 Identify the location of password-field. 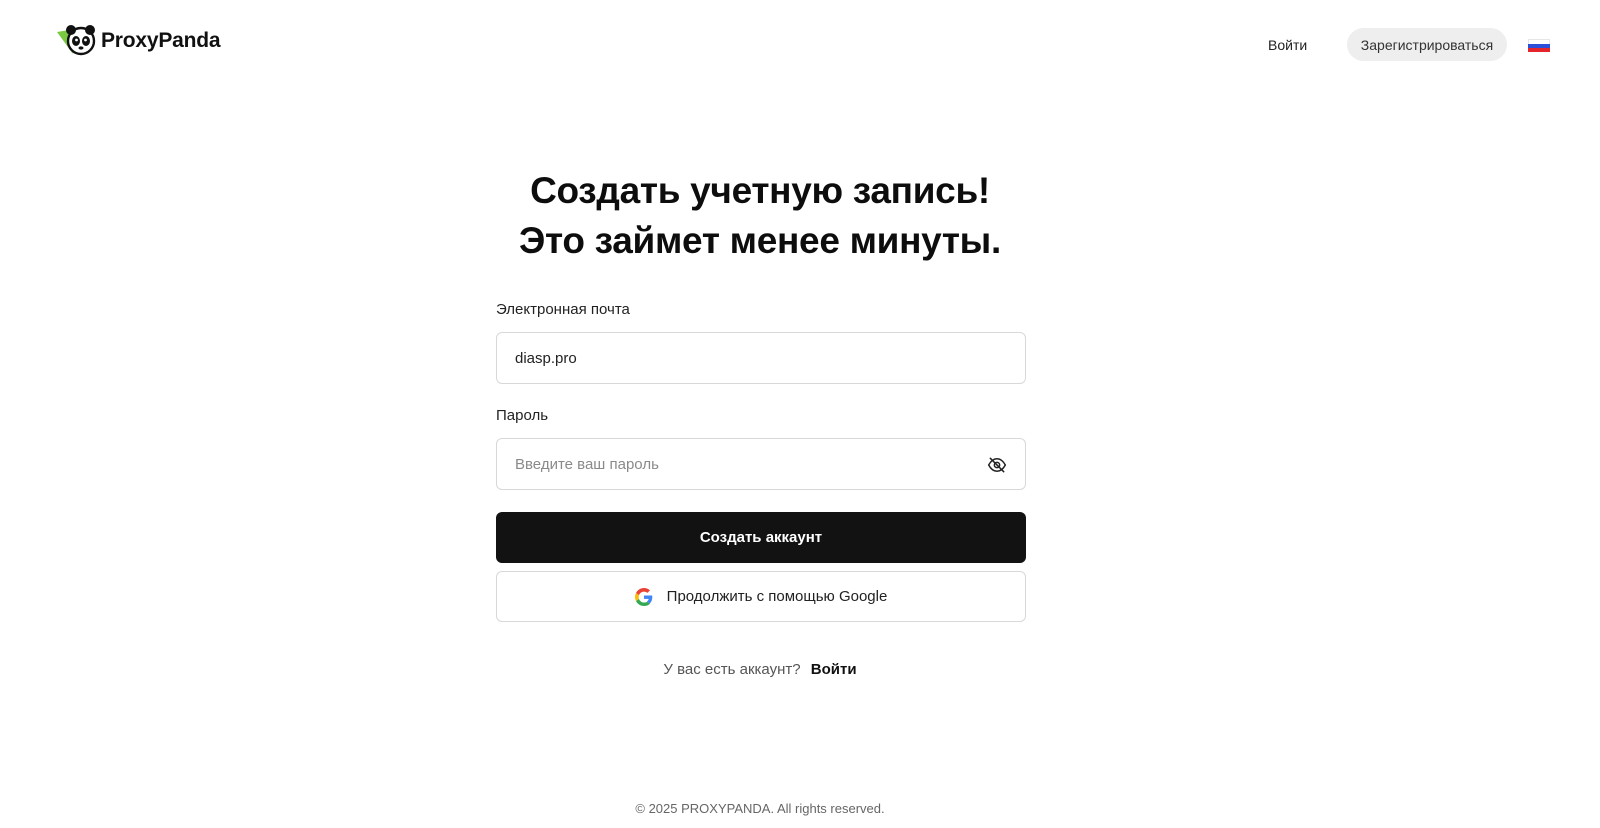
(761, 464).